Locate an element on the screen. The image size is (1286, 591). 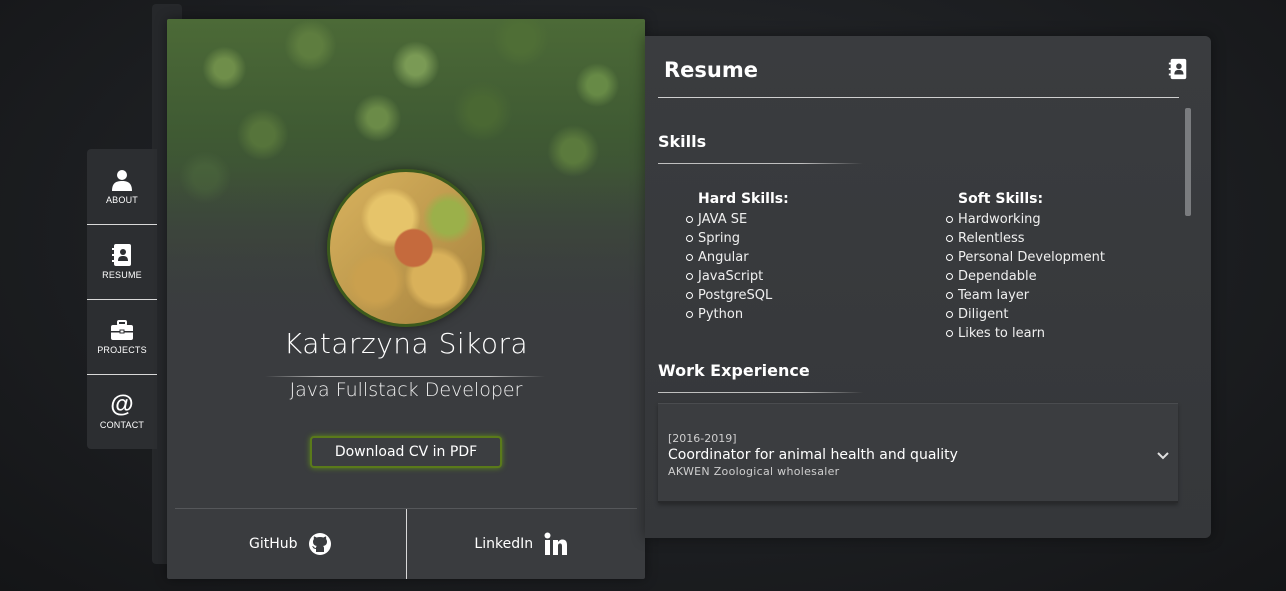
hard-skills-heading: Hard Skills: is located at coordinates (743, 199).